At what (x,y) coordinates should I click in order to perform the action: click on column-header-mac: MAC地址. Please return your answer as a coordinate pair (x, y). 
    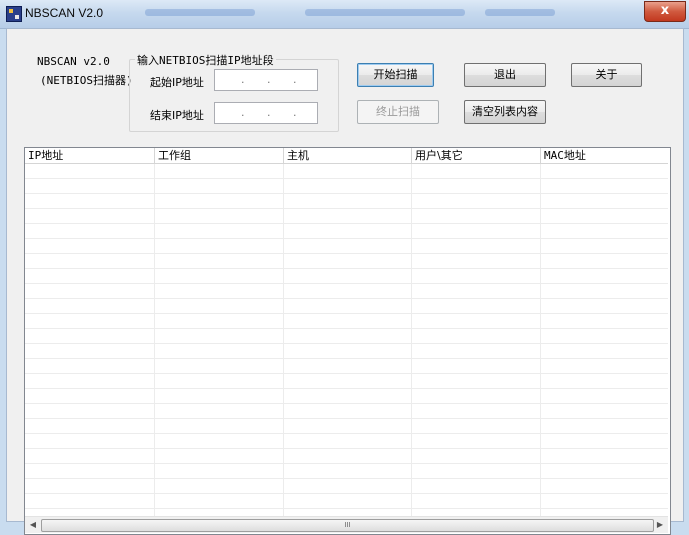
    Looking at the image, I should click on (604, 155).